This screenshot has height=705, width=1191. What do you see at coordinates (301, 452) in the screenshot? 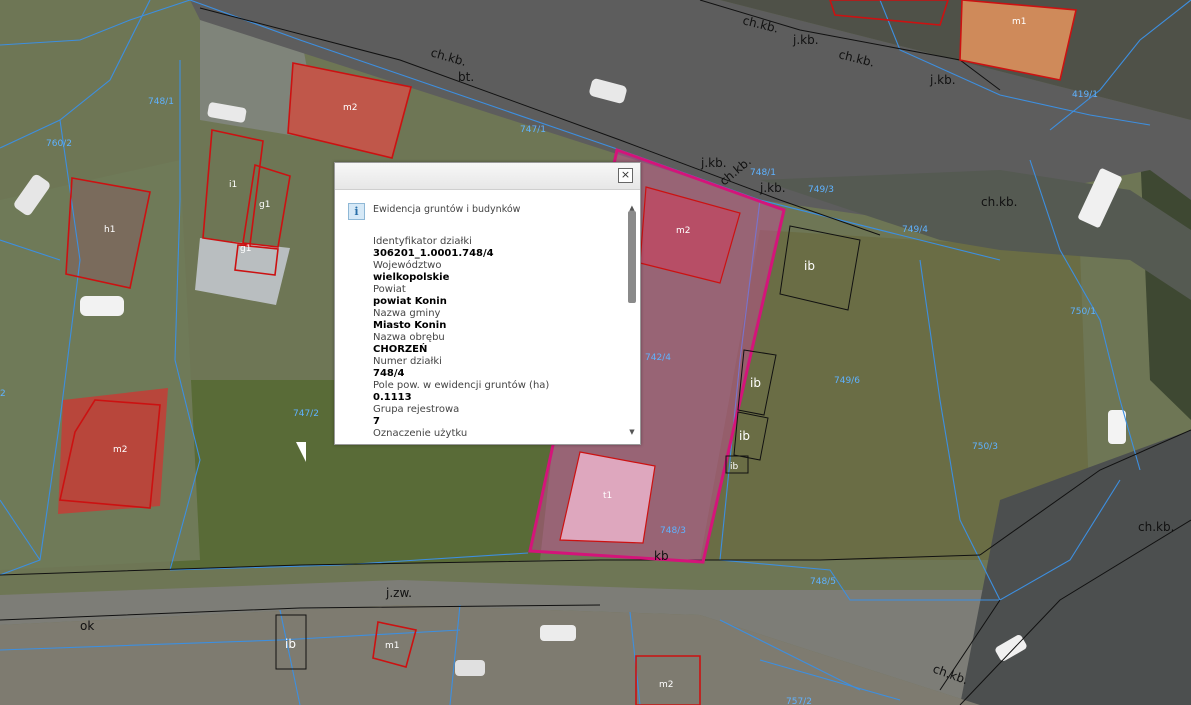
I see `popup-pointer` at bounding box center [301, 452].